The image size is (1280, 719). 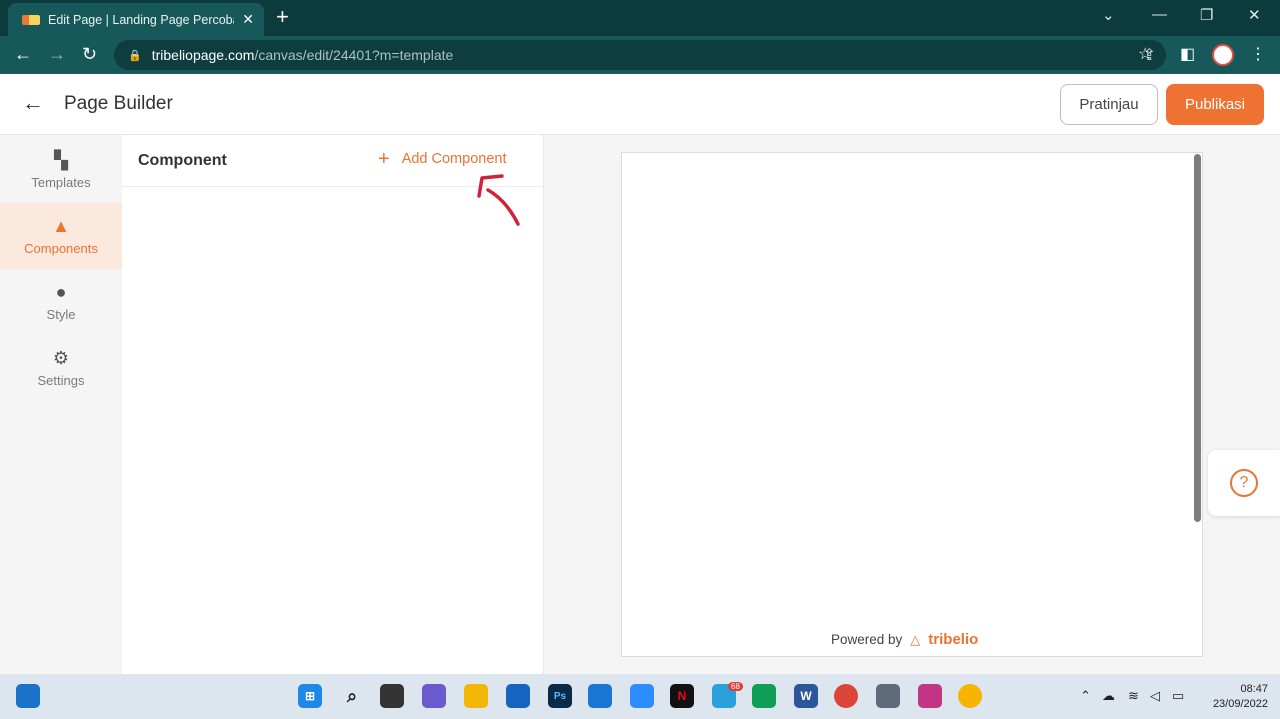 I want to click on help-icon: ?, so click(x=1244, y=483).